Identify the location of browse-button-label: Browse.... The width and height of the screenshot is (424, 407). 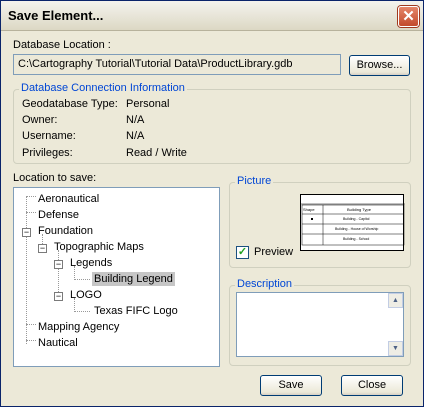
(379, 65).